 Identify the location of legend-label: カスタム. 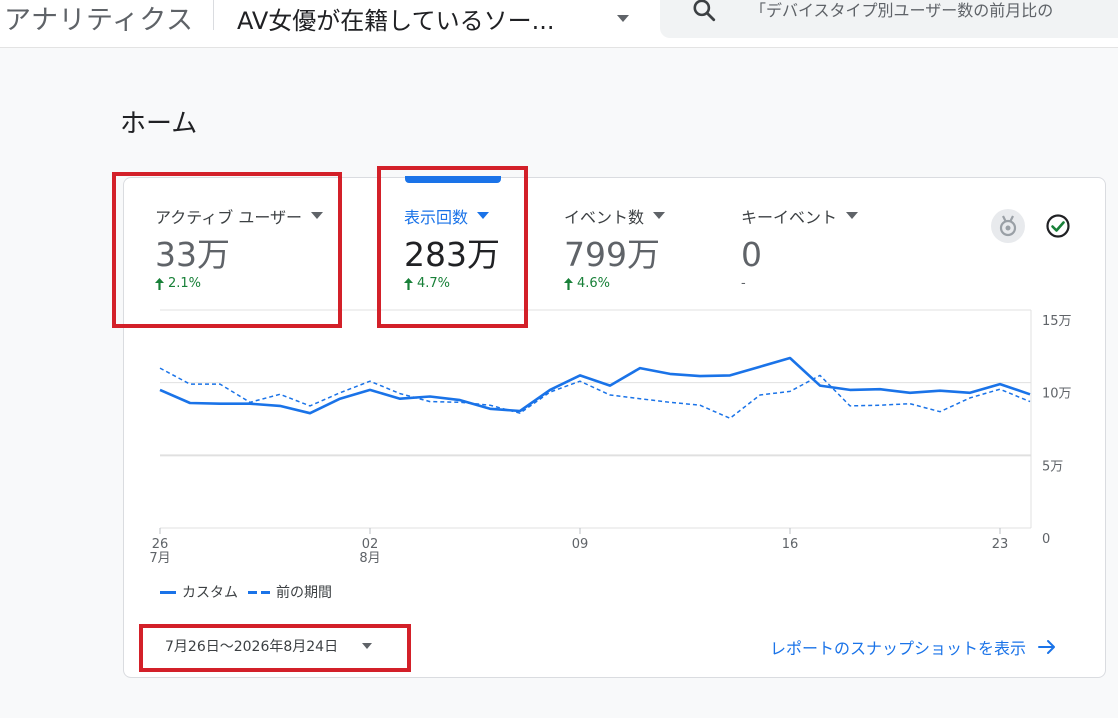
(210, 593).